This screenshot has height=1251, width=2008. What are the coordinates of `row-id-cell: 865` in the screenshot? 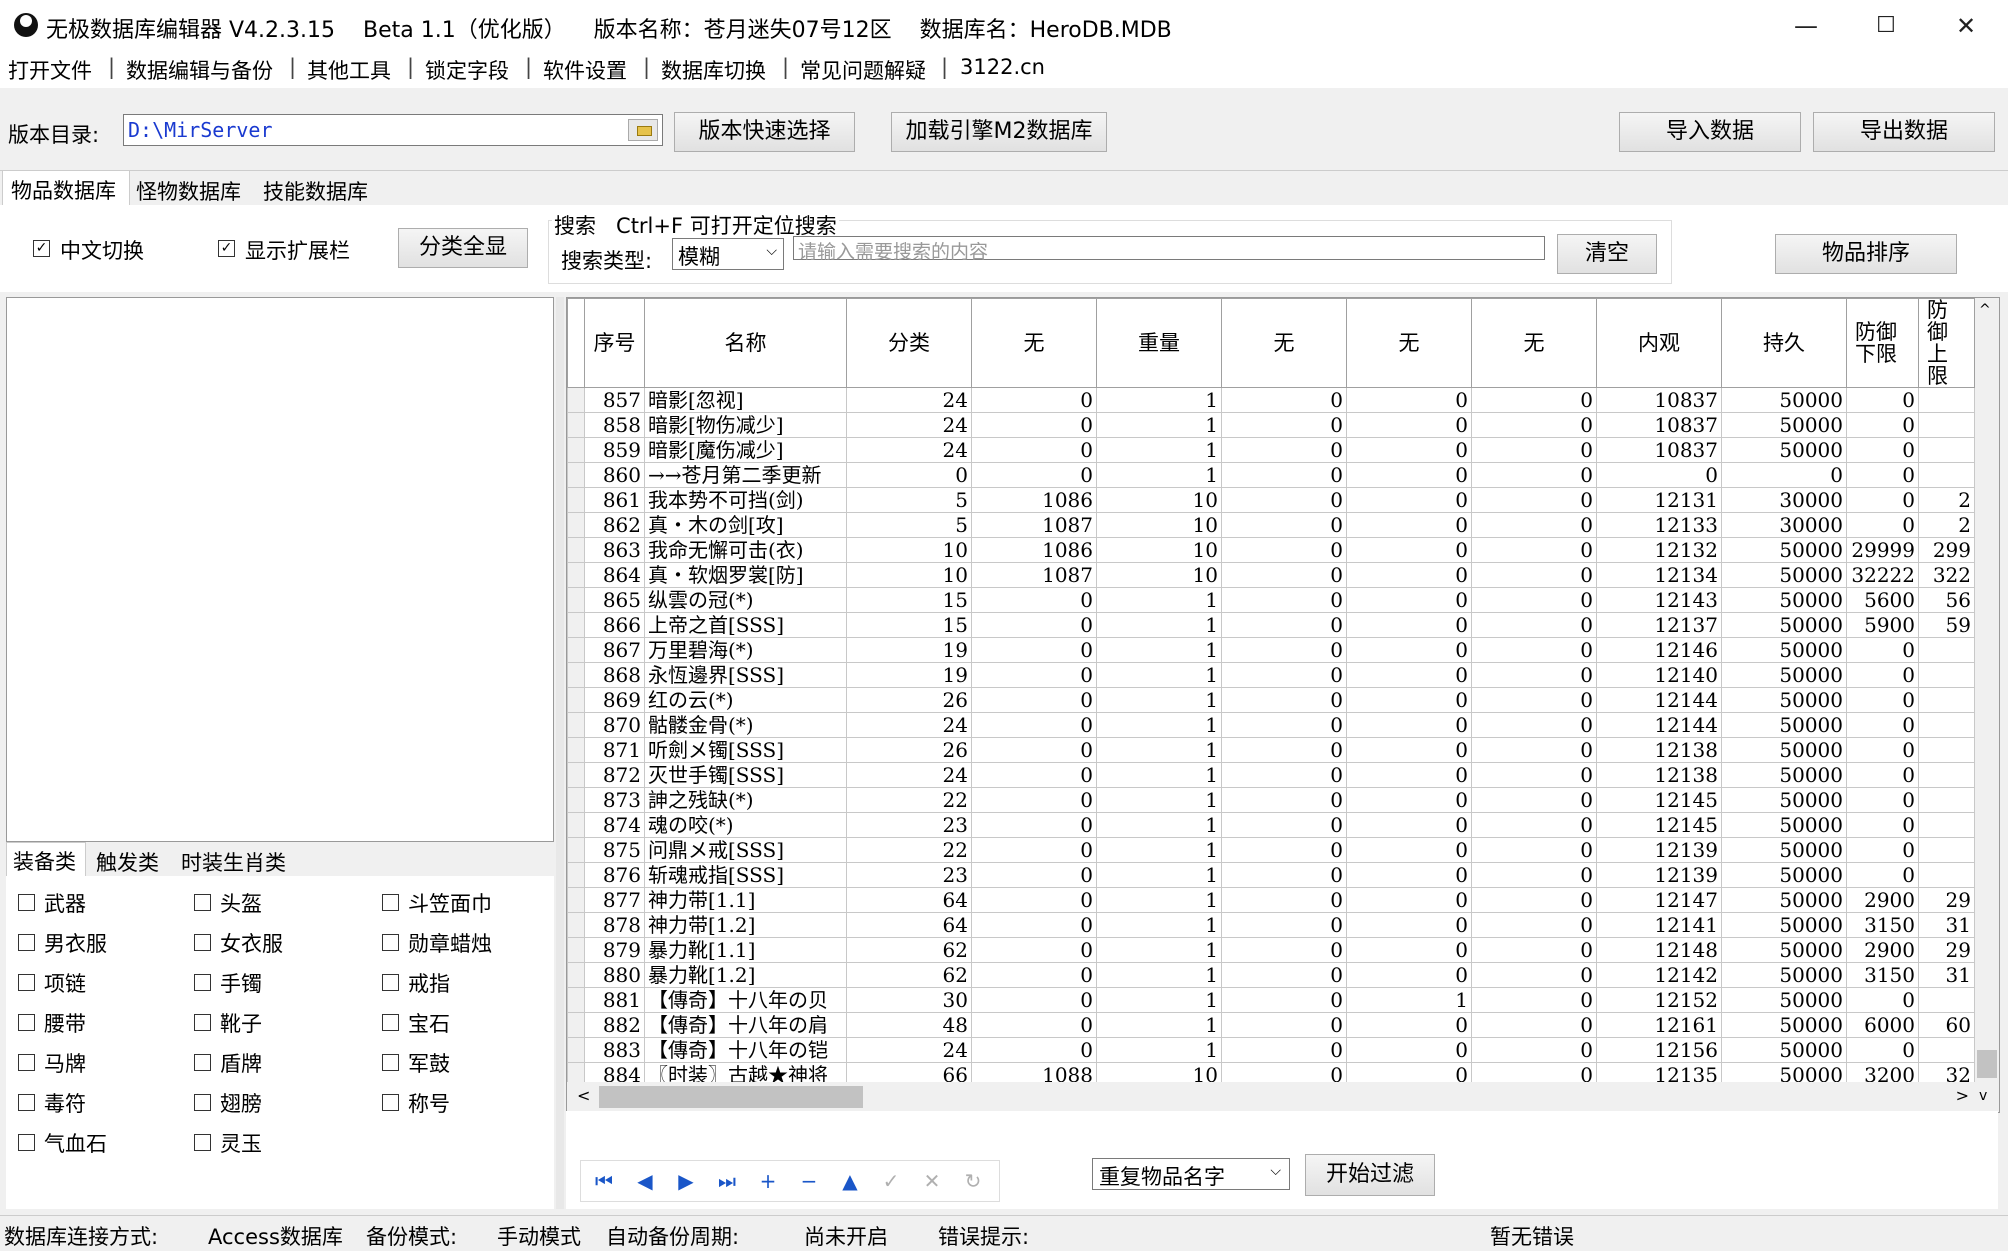 It's located at (614, 600).